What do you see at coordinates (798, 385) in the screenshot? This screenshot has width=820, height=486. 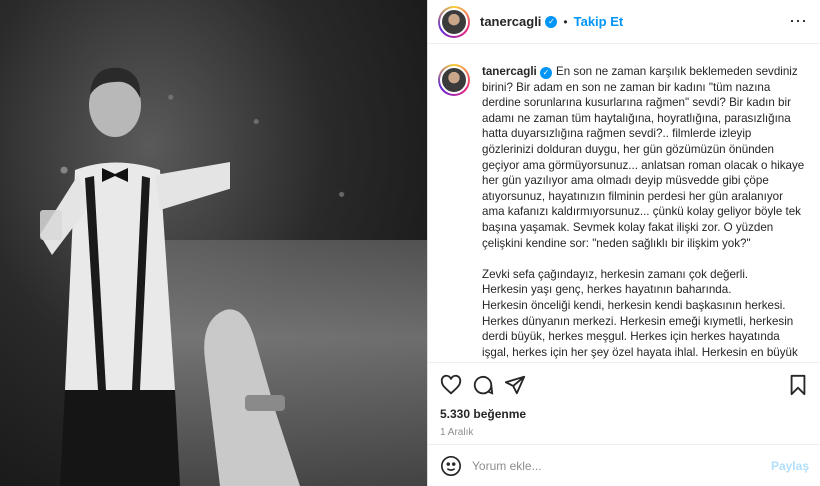 I see `bookmark-icon` at bounding box center [798, 385].